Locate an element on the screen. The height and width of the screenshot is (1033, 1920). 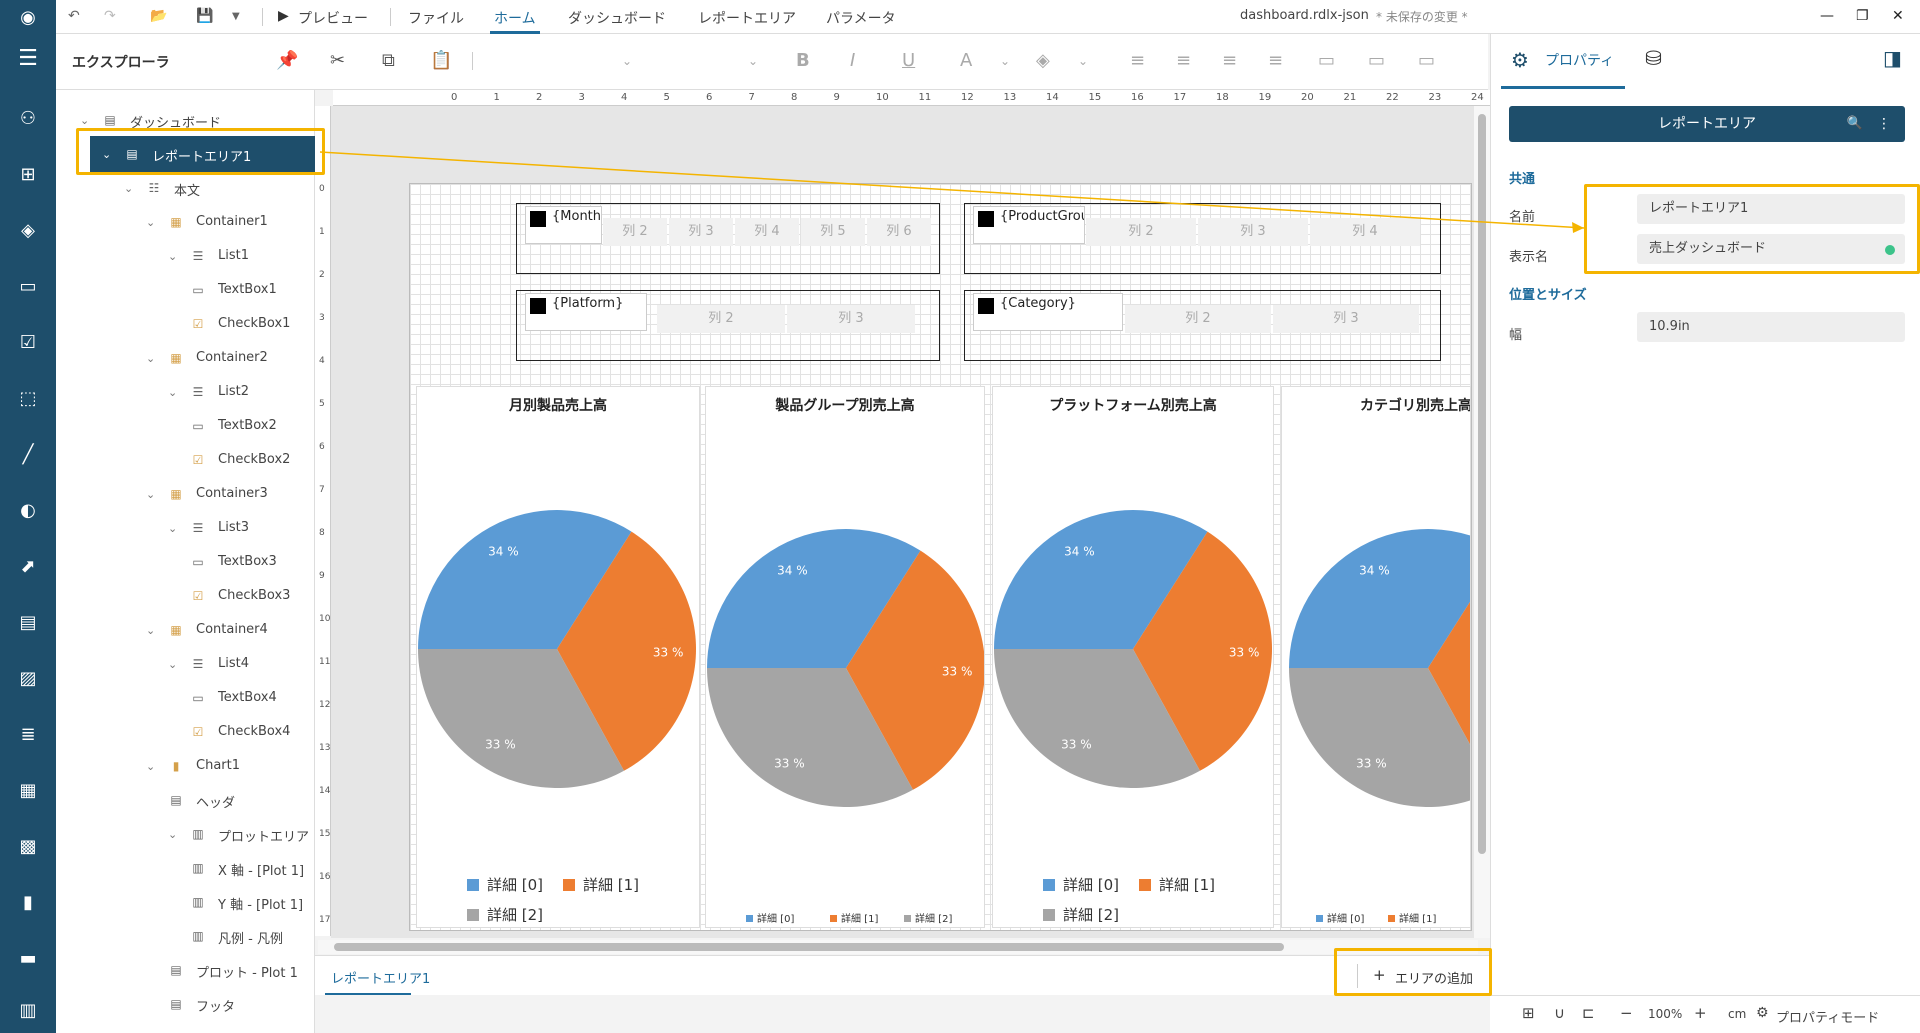
copy-icon: ⧉ is located at coordinates (388, 60).